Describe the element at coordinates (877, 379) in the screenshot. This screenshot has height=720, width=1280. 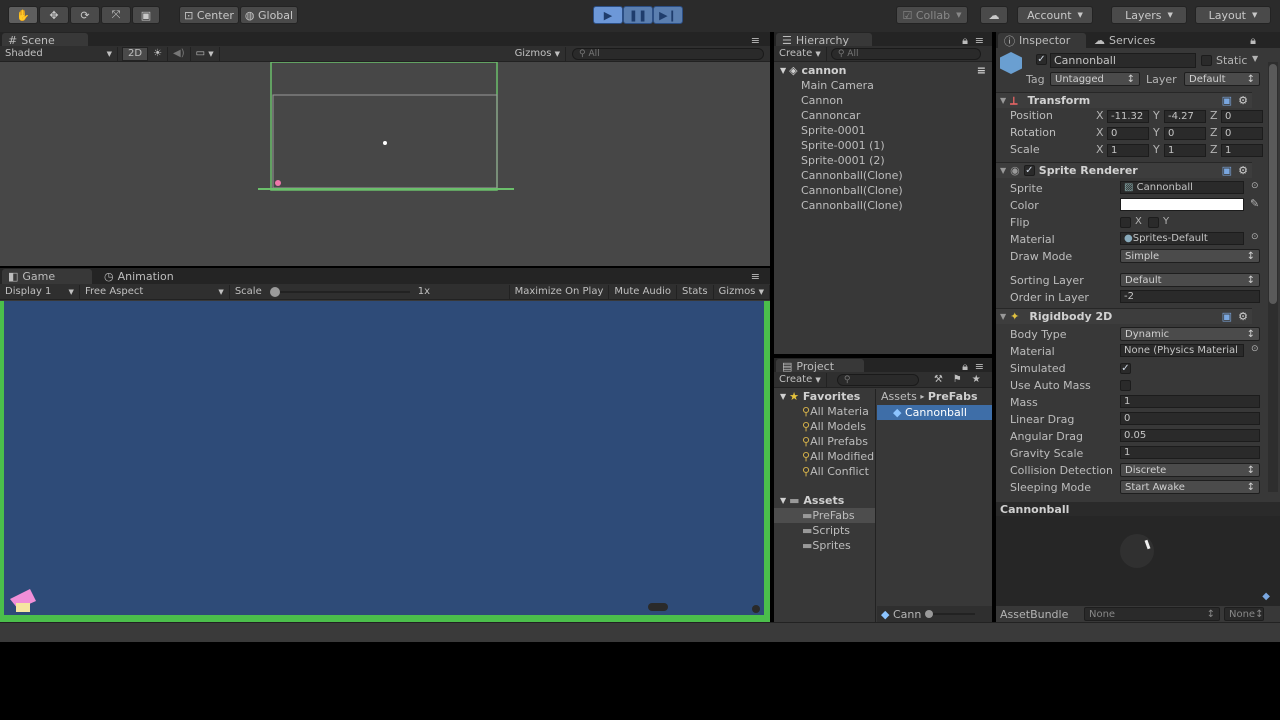
I see `project-search-input: ⚲` at that location.